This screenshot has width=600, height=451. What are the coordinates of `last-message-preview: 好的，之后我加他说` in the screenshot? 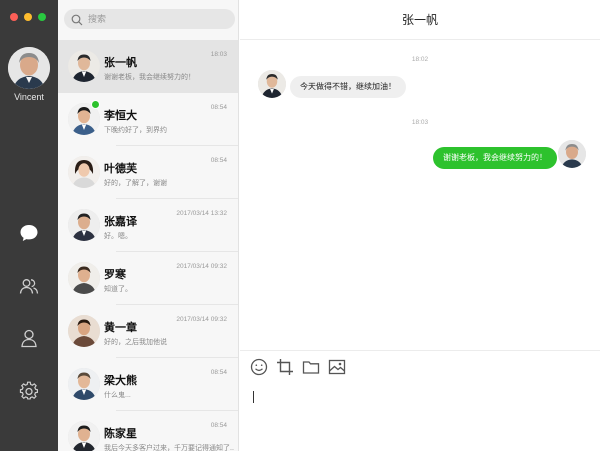 It's located at (135, 342).